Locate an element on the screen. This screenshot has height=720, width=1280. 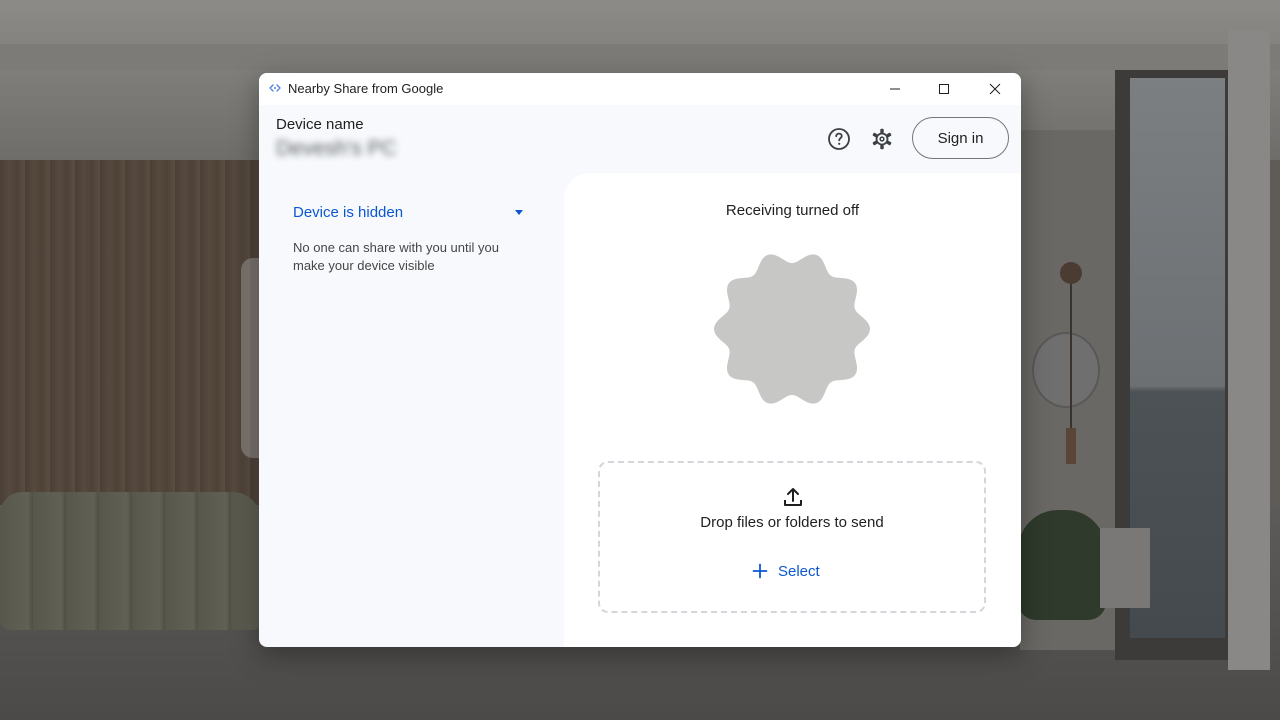
maximize-button is located at coordinates (944, 89).